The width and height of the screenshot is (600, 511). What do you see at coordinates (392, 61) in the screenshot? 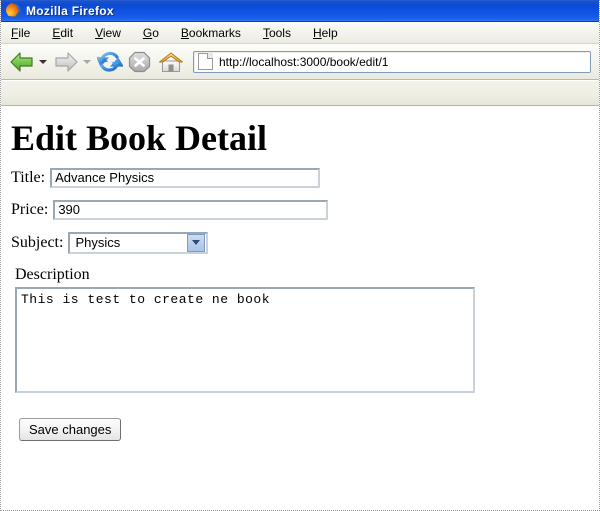
I see `url-bar: http://localhost:3000/book/edit/1` at bounding box center [392, 61].